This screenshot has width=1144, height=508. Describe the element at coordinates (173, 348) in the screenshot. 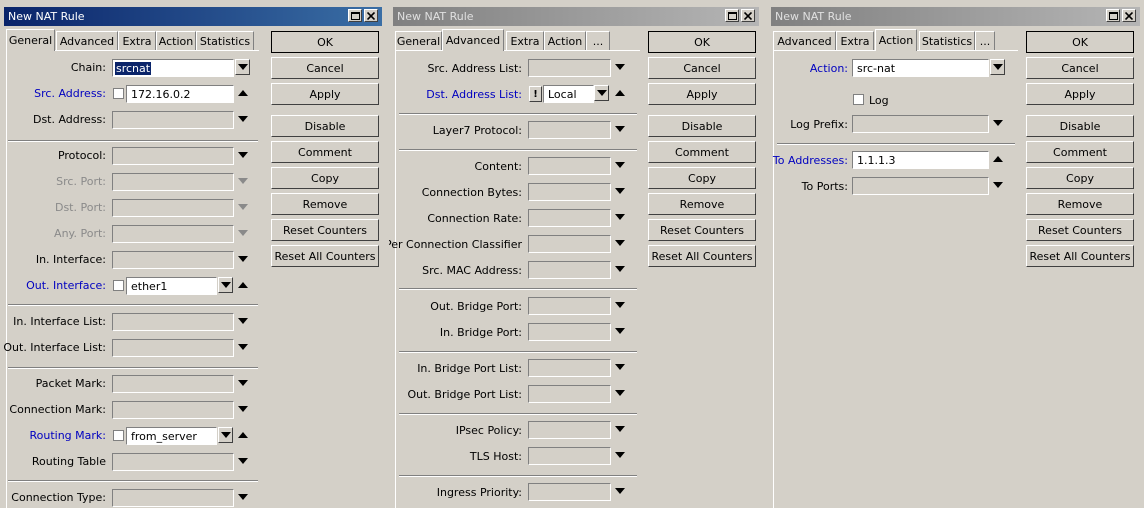

I see `out-interface-list-select` at that location.